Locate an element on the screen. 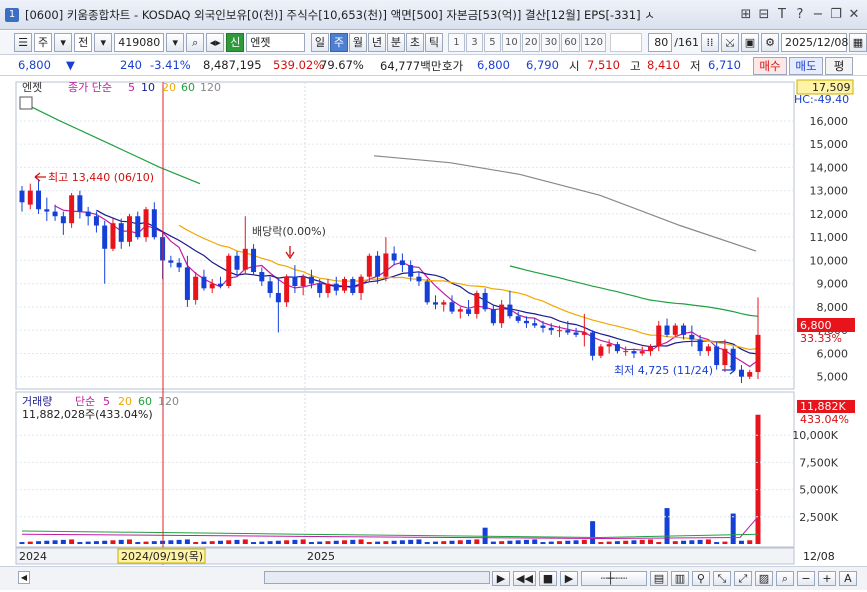 This screenshot has width=867, height=592. play-icon: ▶ is located at coordinates (568, 578).